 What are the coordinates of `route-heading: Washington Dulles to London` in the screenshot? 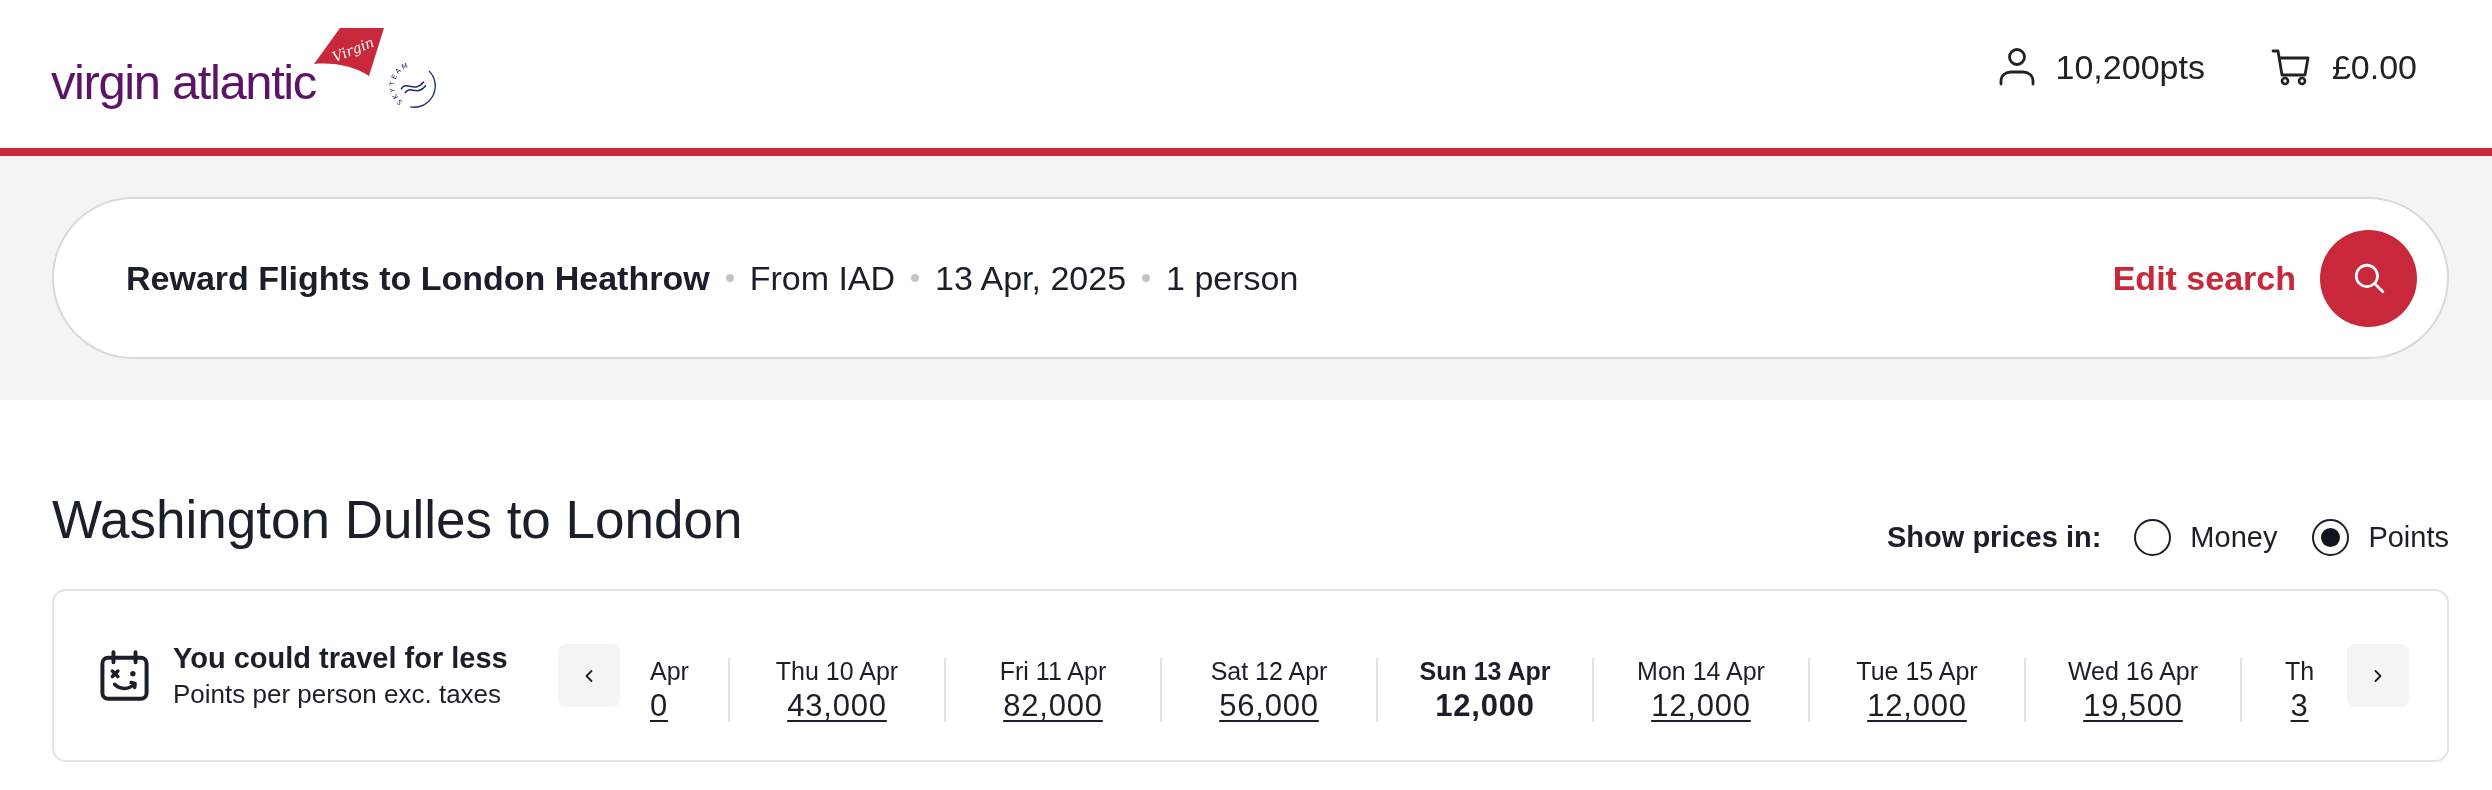 It's located at (397, 520).